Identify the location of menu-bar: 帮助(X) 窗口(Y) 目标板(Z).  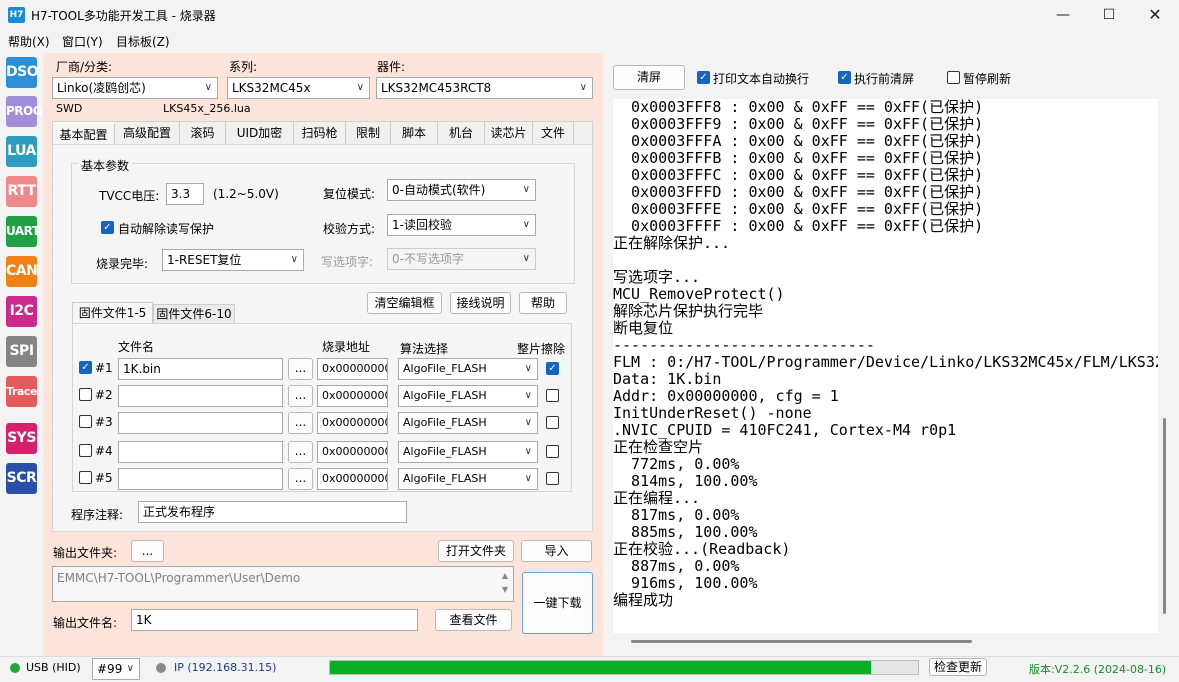
(589, 41).